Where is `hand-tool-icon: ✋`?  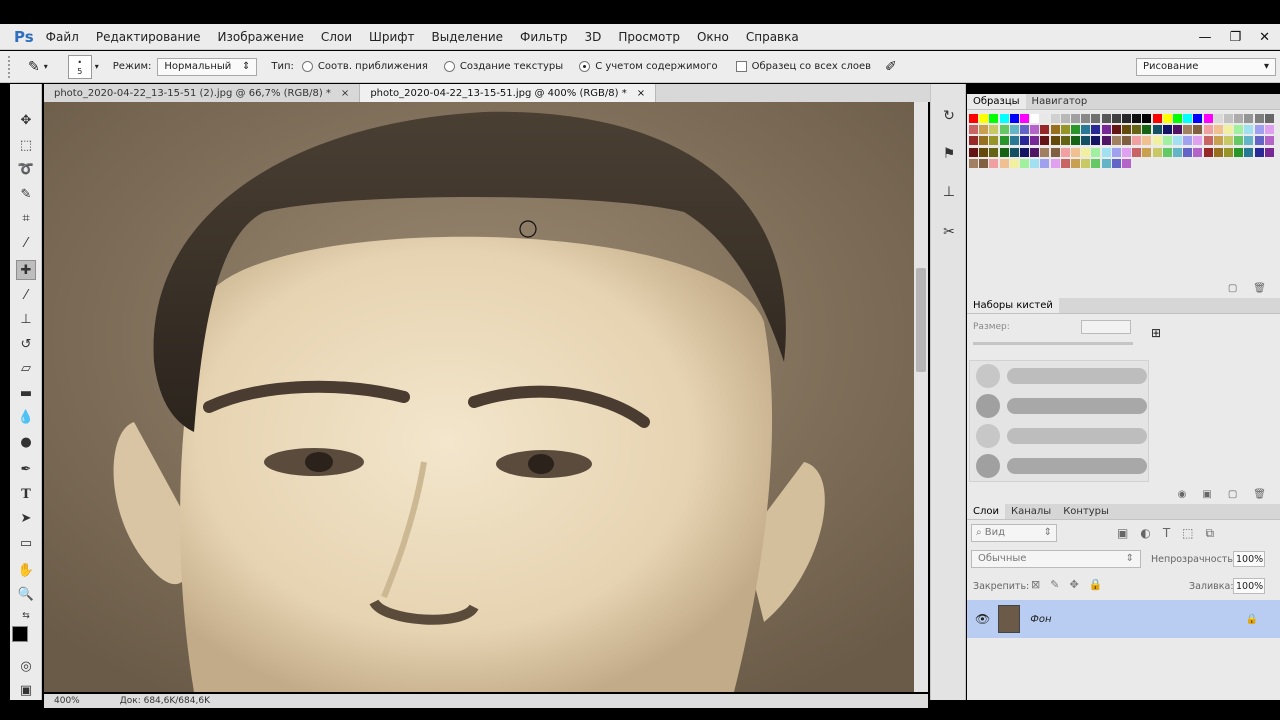
hand-tool-icon: ✋ is located at coordinates (26, 570).